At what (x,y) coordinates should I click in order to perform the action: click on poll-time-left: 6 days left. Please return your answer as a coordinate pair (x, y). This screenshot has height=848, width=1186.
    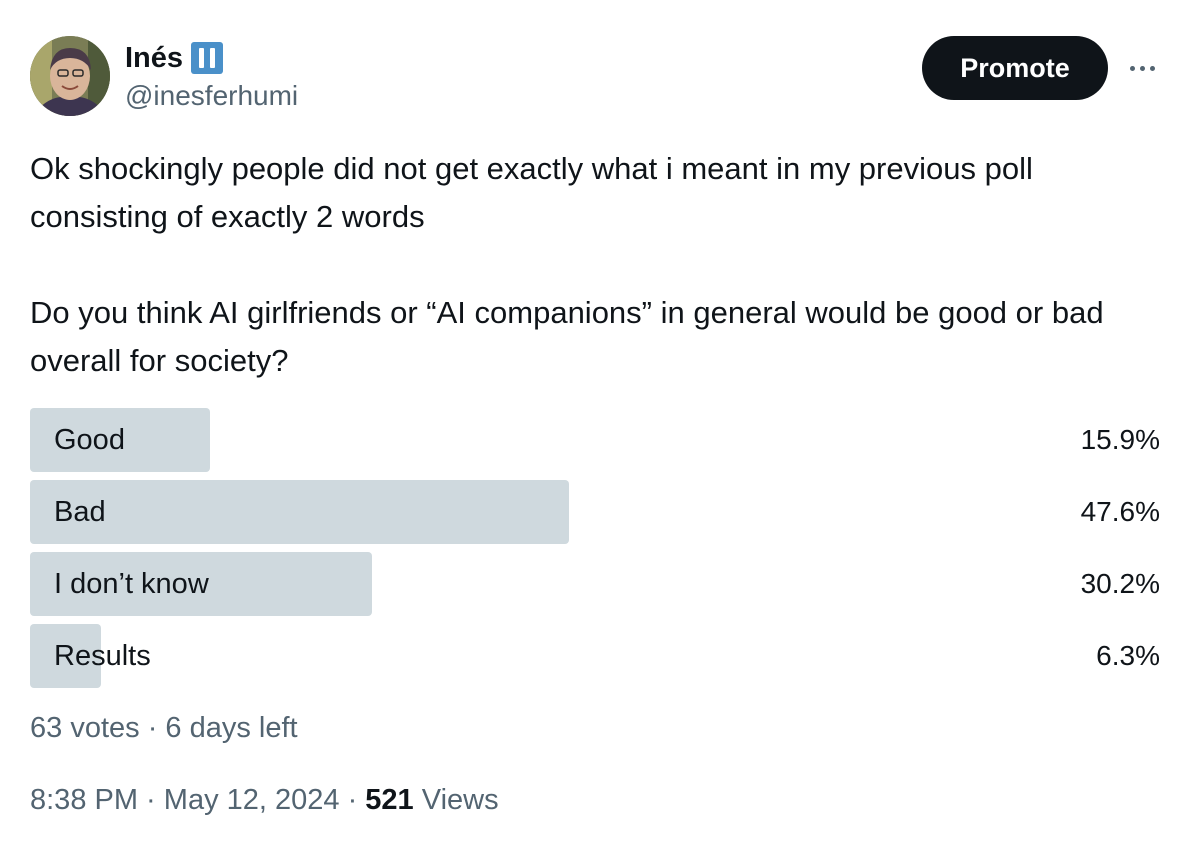
    Looking at the image, I should click on (231, 728).